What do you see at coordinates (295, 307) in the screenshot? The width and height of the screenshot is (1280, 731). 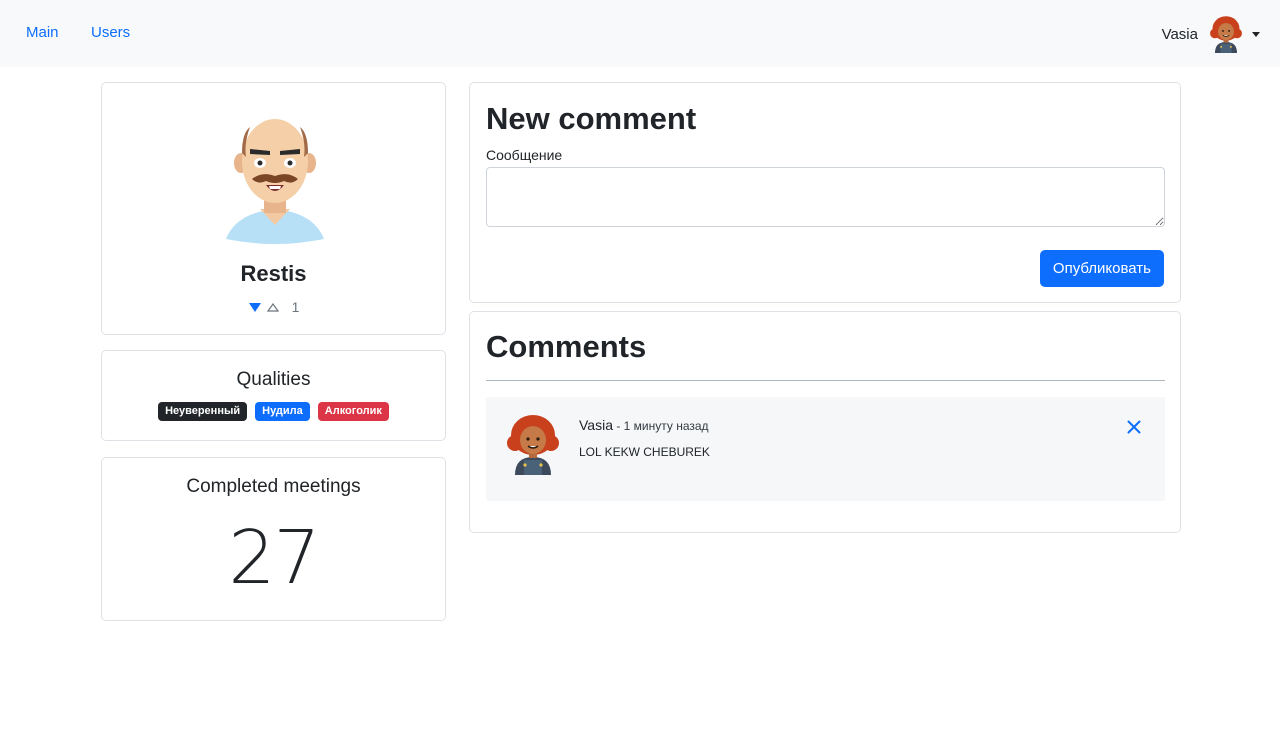 I see `rating-value: 1` at bounding box center [295, 307].